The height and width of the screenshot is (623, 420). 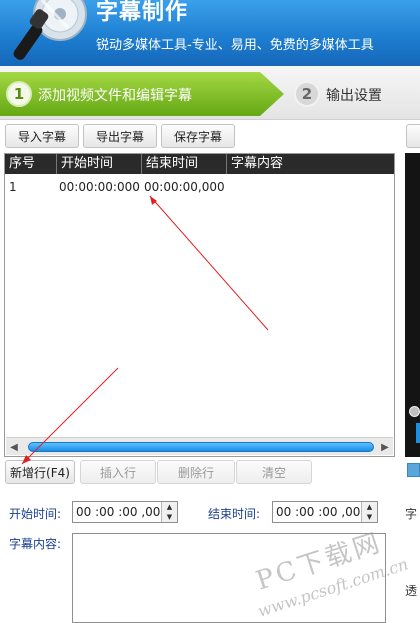 What do you see at coordinates (169, 517) in the screenshot?
I see `spin-down-icon: ▼` at bounding box center [169, 517].